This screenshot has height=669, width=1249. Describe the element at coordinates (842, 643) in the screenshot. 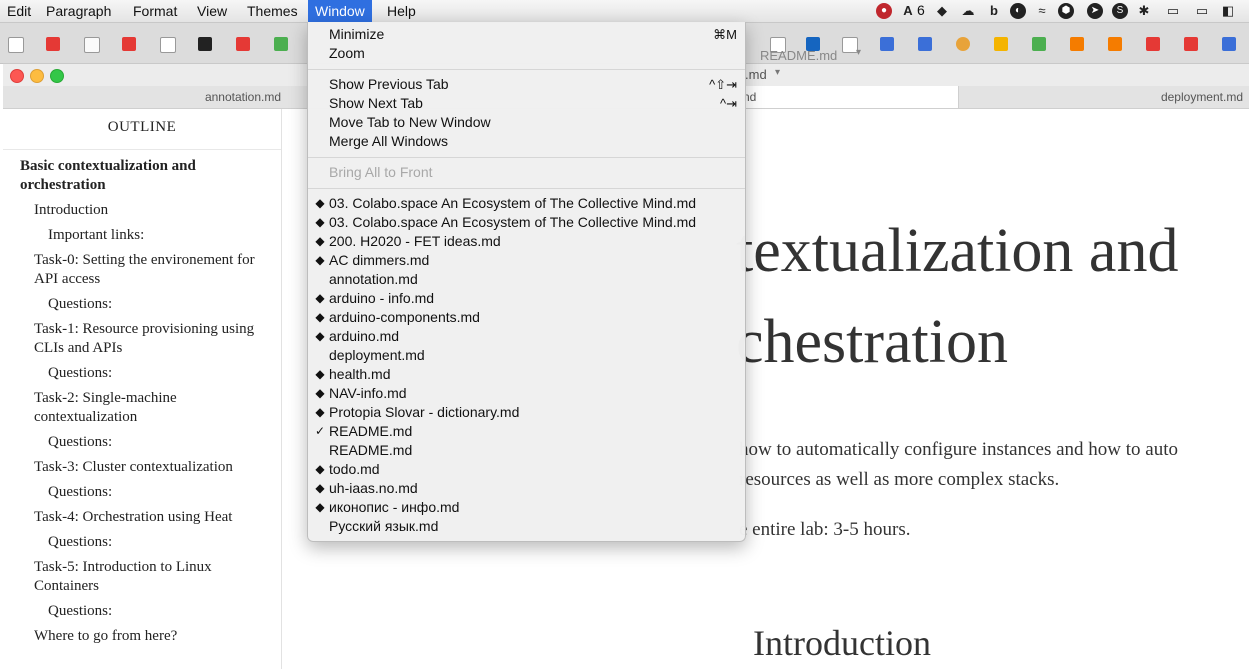

I see `section-heading: Introduction` at that location.